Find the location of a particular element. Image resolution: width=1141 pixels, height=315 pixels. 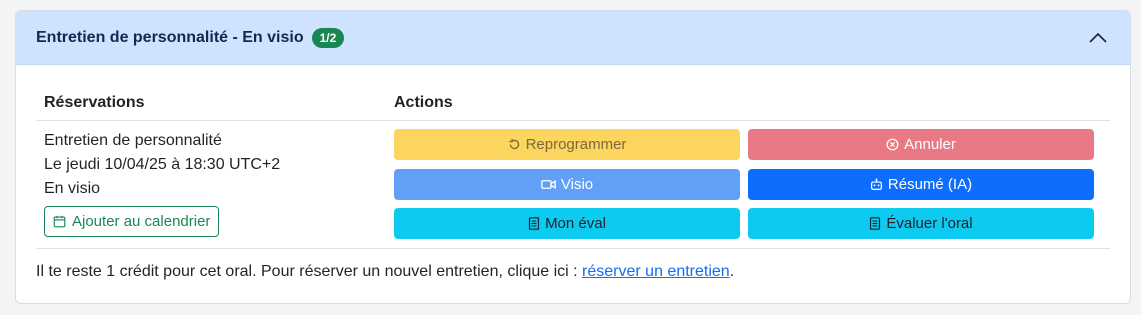

add-to-calendar-label: Ajouter au calendrier is located at coordinates (141, 221).